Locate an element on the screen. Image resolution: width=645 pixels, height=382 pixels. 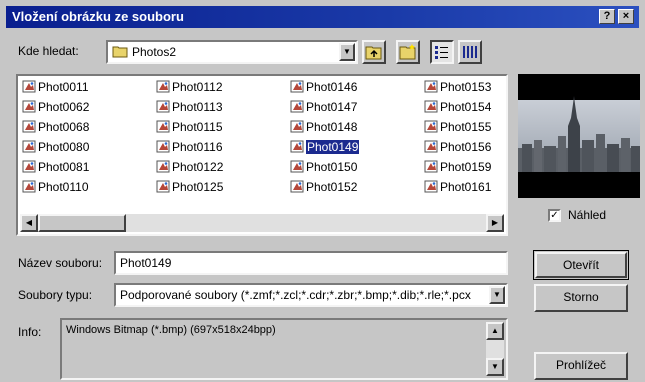
file-item: Phot0080 is located at coordinates (55, 147).